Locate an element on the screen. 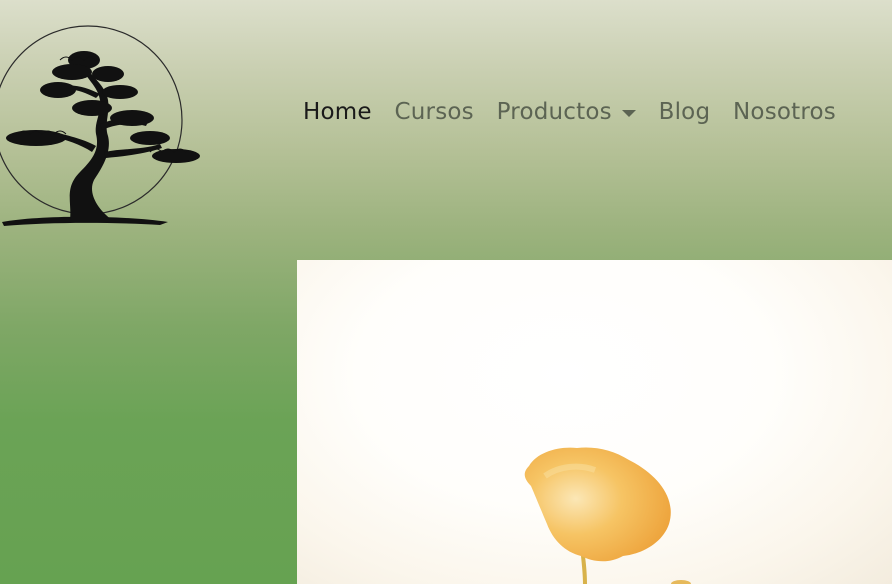 The width and height of the screenshot is (892, 584). nav-nosotros-label: Nosotros is located at coordinates (784, 112).